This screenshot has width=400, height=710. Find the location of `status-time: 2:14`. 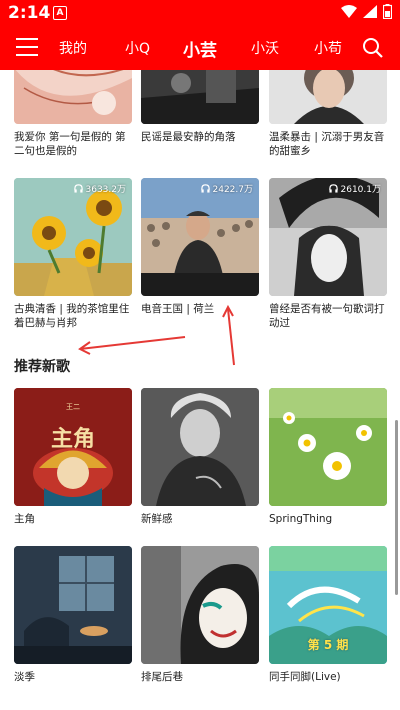

status-time: 2:14 is located at coordinates (29, 13).